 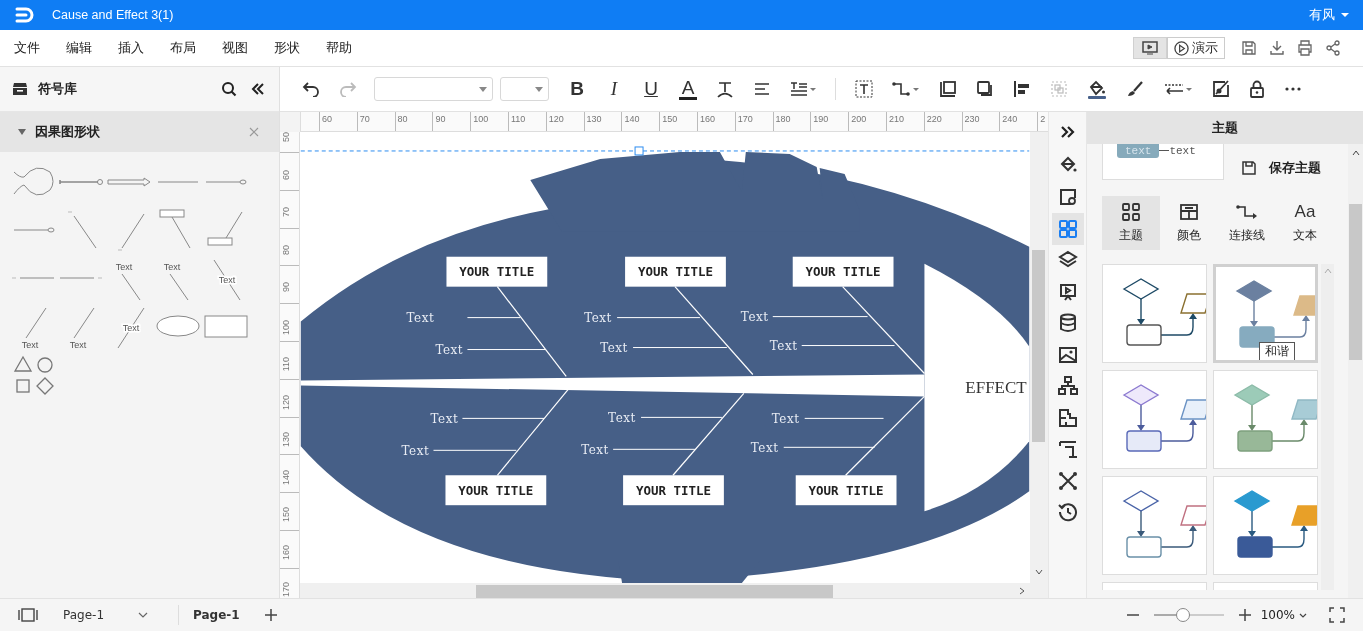 I want to click on library-icon, so click(x=20, y=89).